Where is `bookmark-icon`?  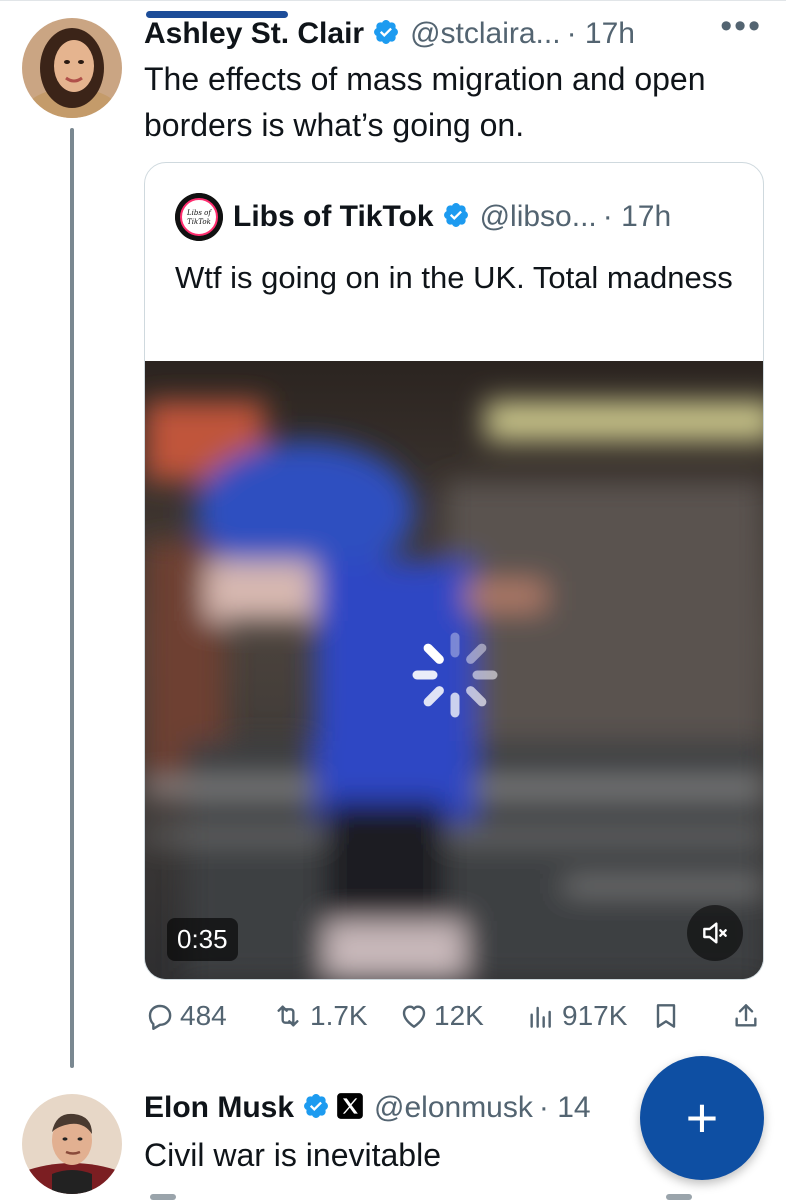
bookmark-icon is located at coordinates (666, 1016).